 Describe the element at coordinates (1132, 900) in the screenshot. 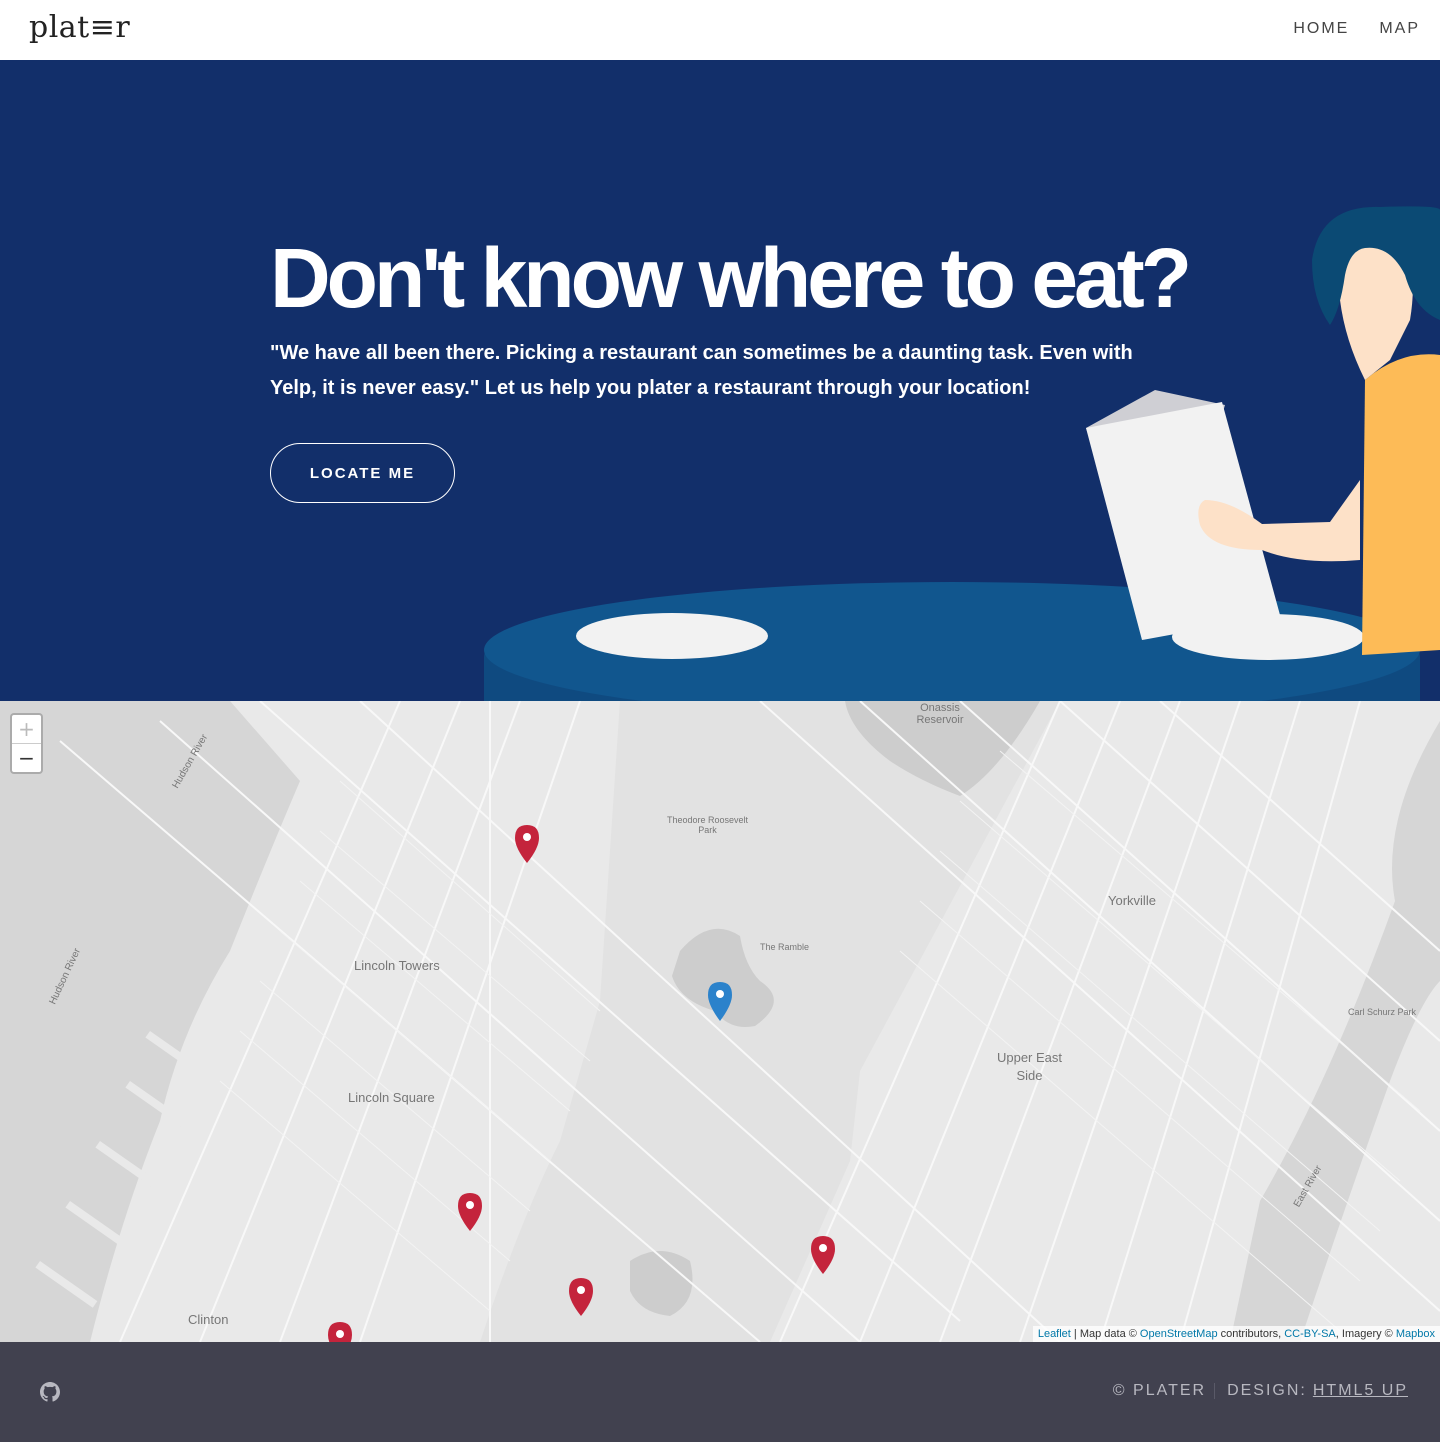

I see `map-label-yorkville: Yorkville` at that location.